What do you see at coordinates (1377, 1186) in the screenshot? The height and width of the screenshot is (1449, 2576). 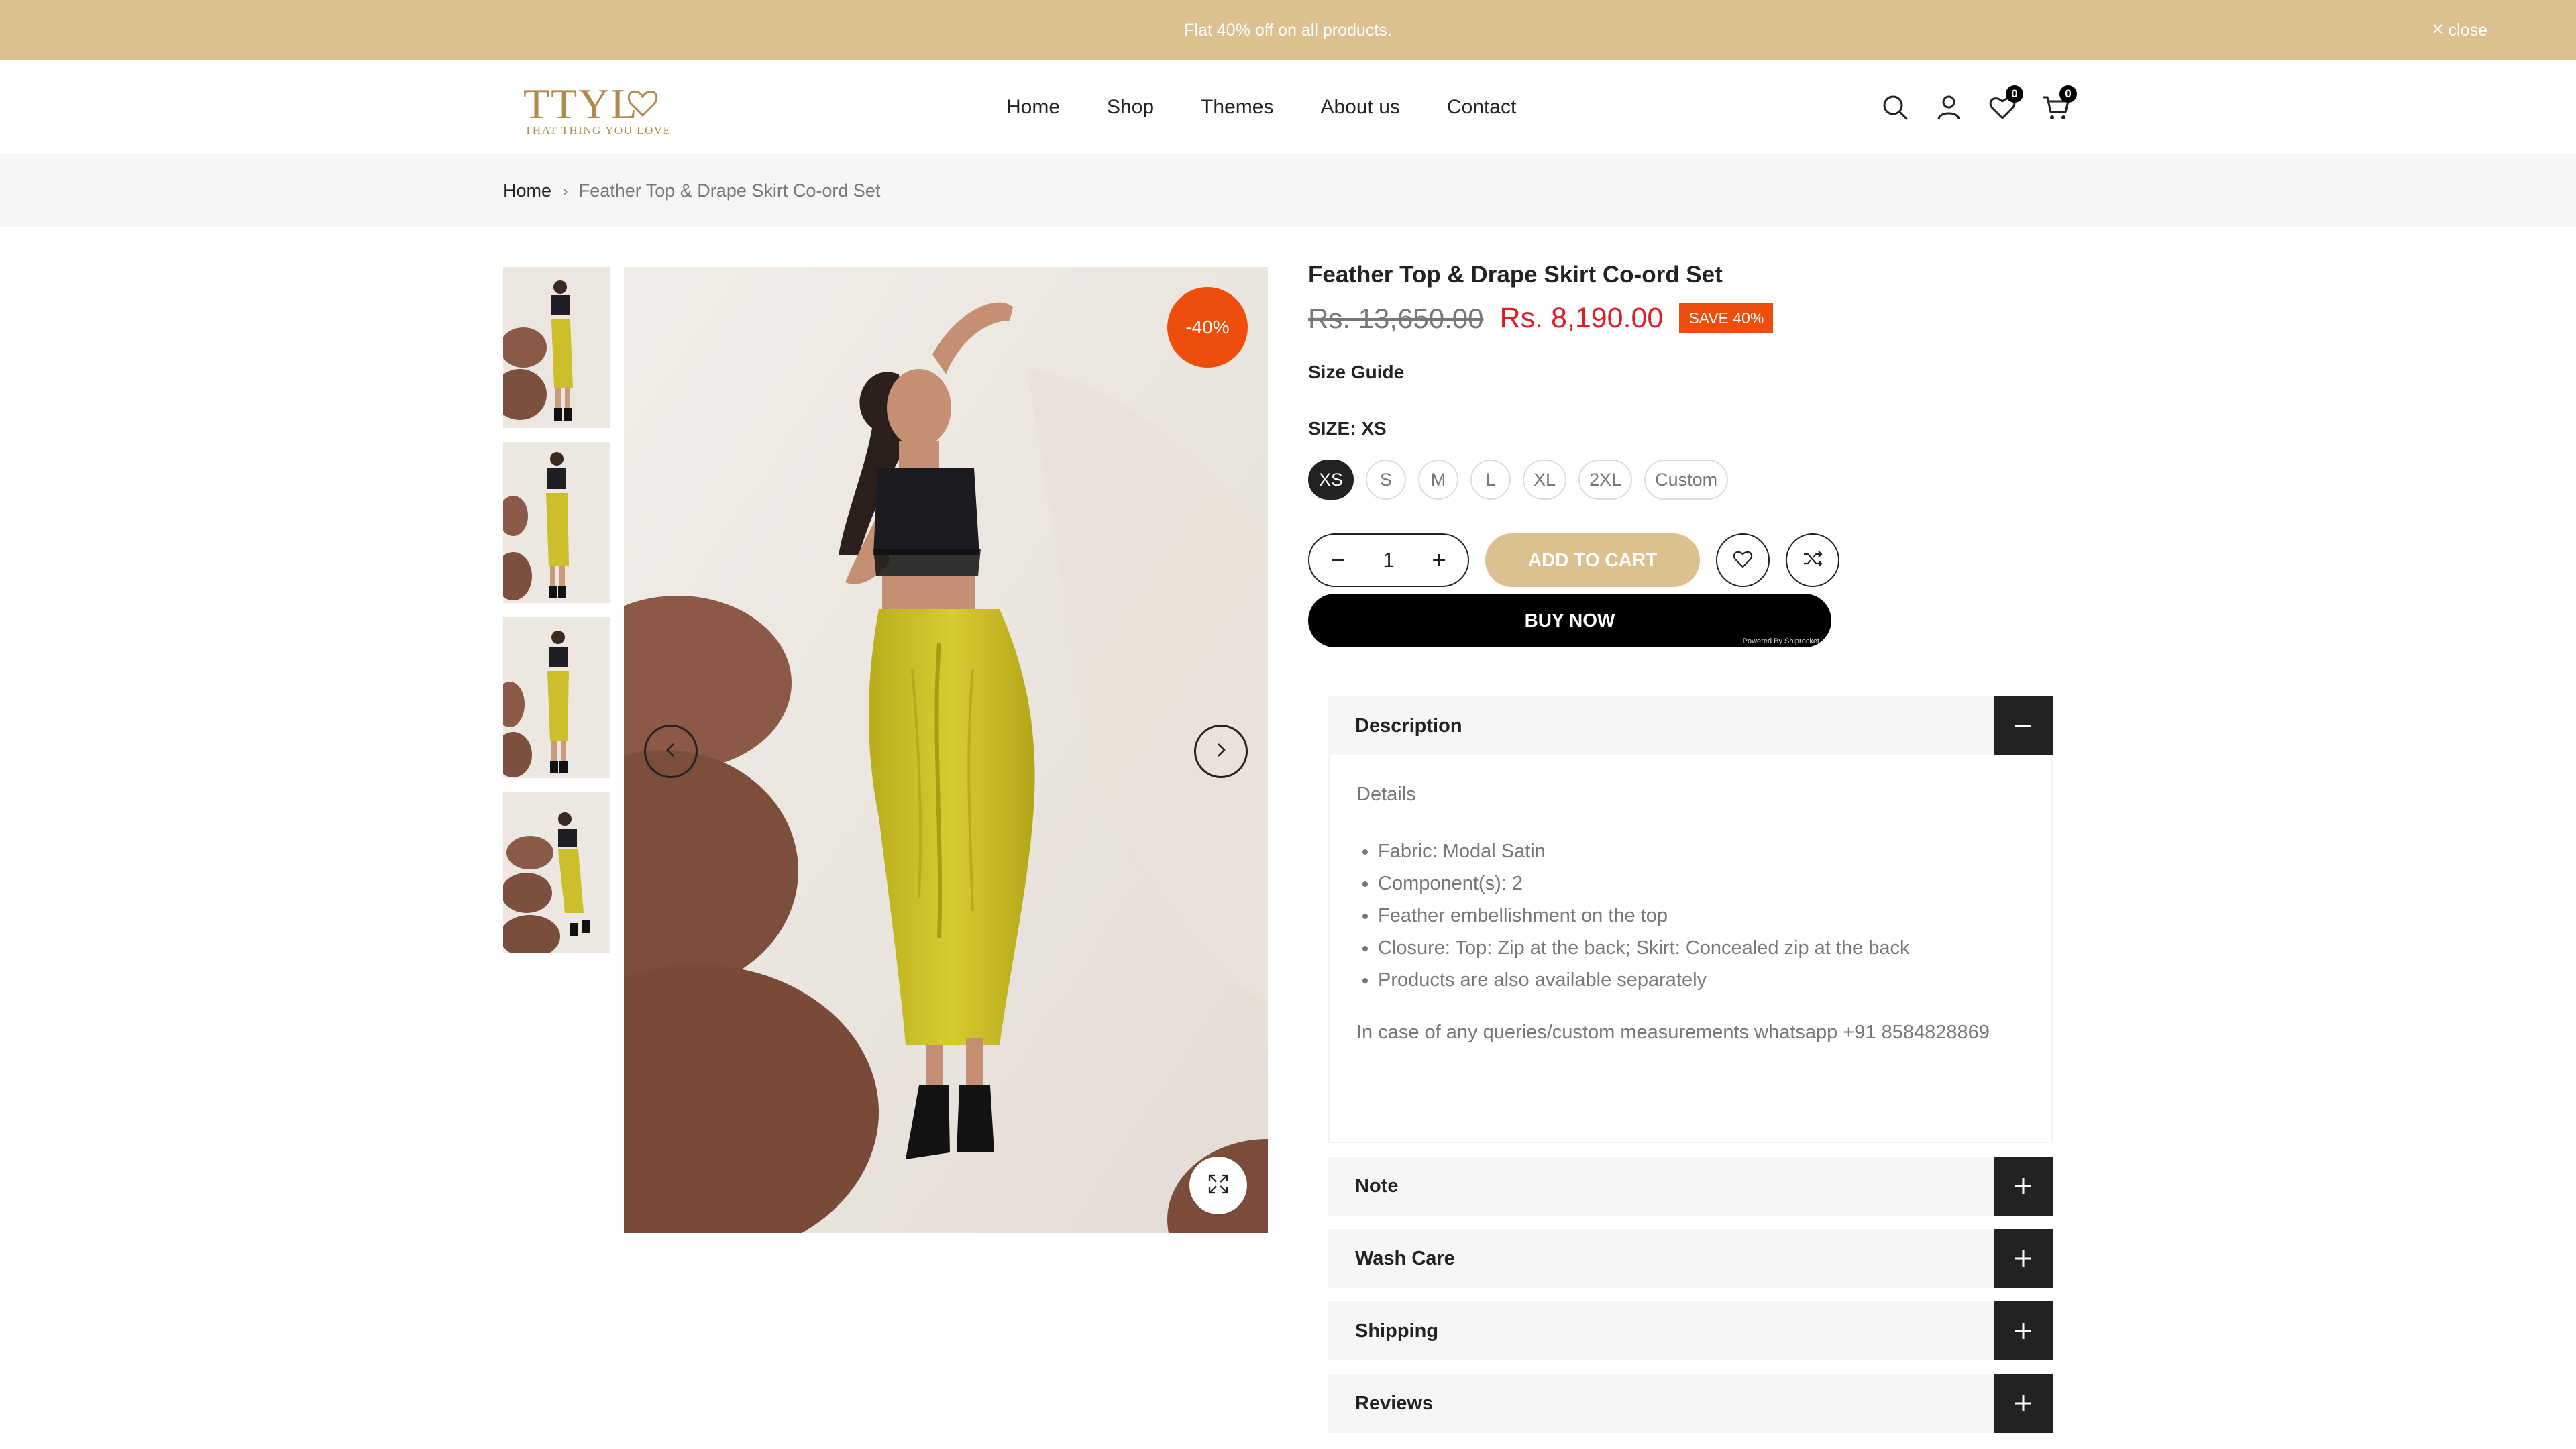 I see `accordion-title: Note` at bounding box center [1377, 1186].